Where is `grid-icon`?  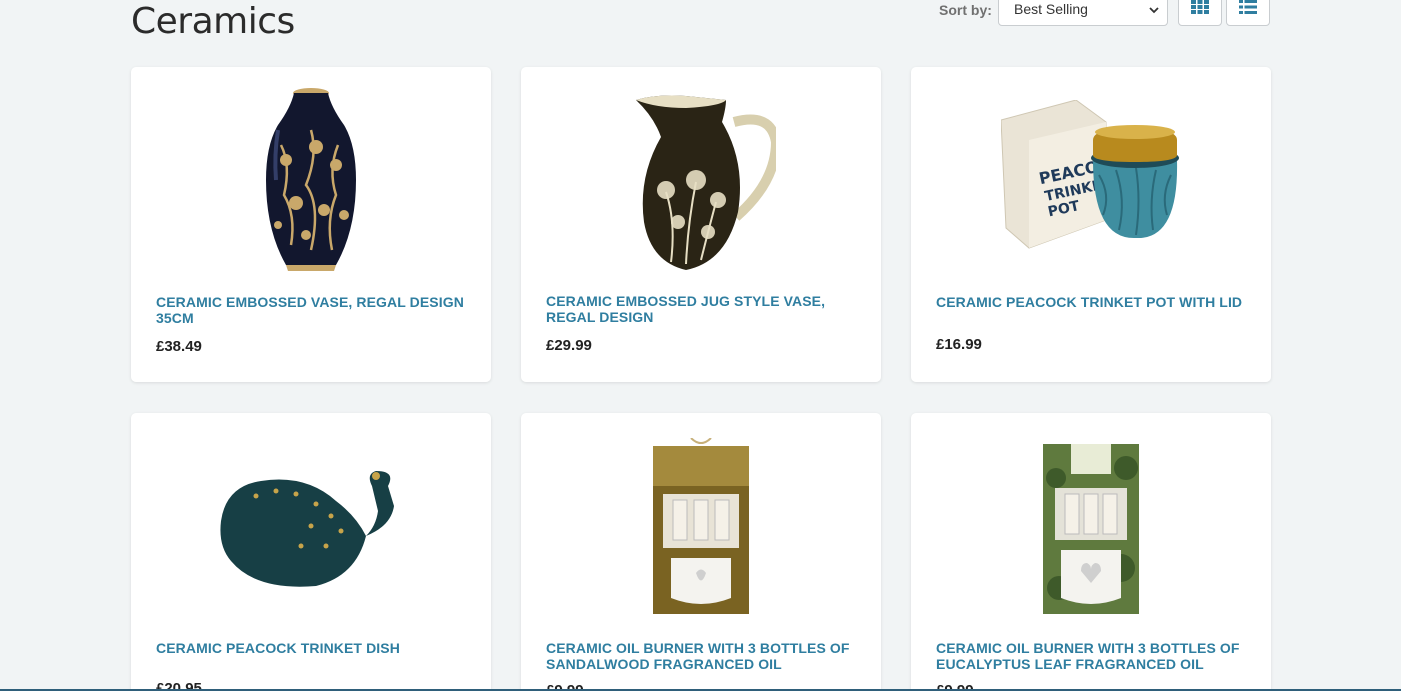 grid-icon is located at coordinates (1200, 9).